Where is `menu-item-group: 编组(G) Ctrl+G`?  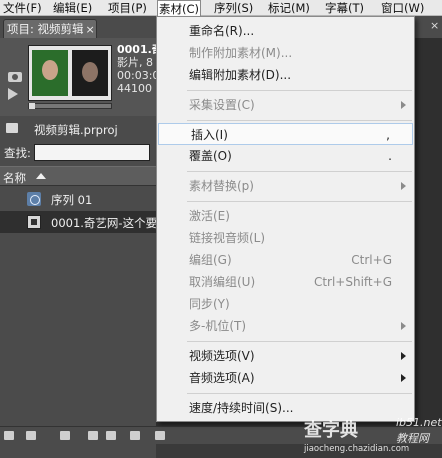
menu-item-group: 编组(G) Ctrl+G is located at coordinates (285, 260).